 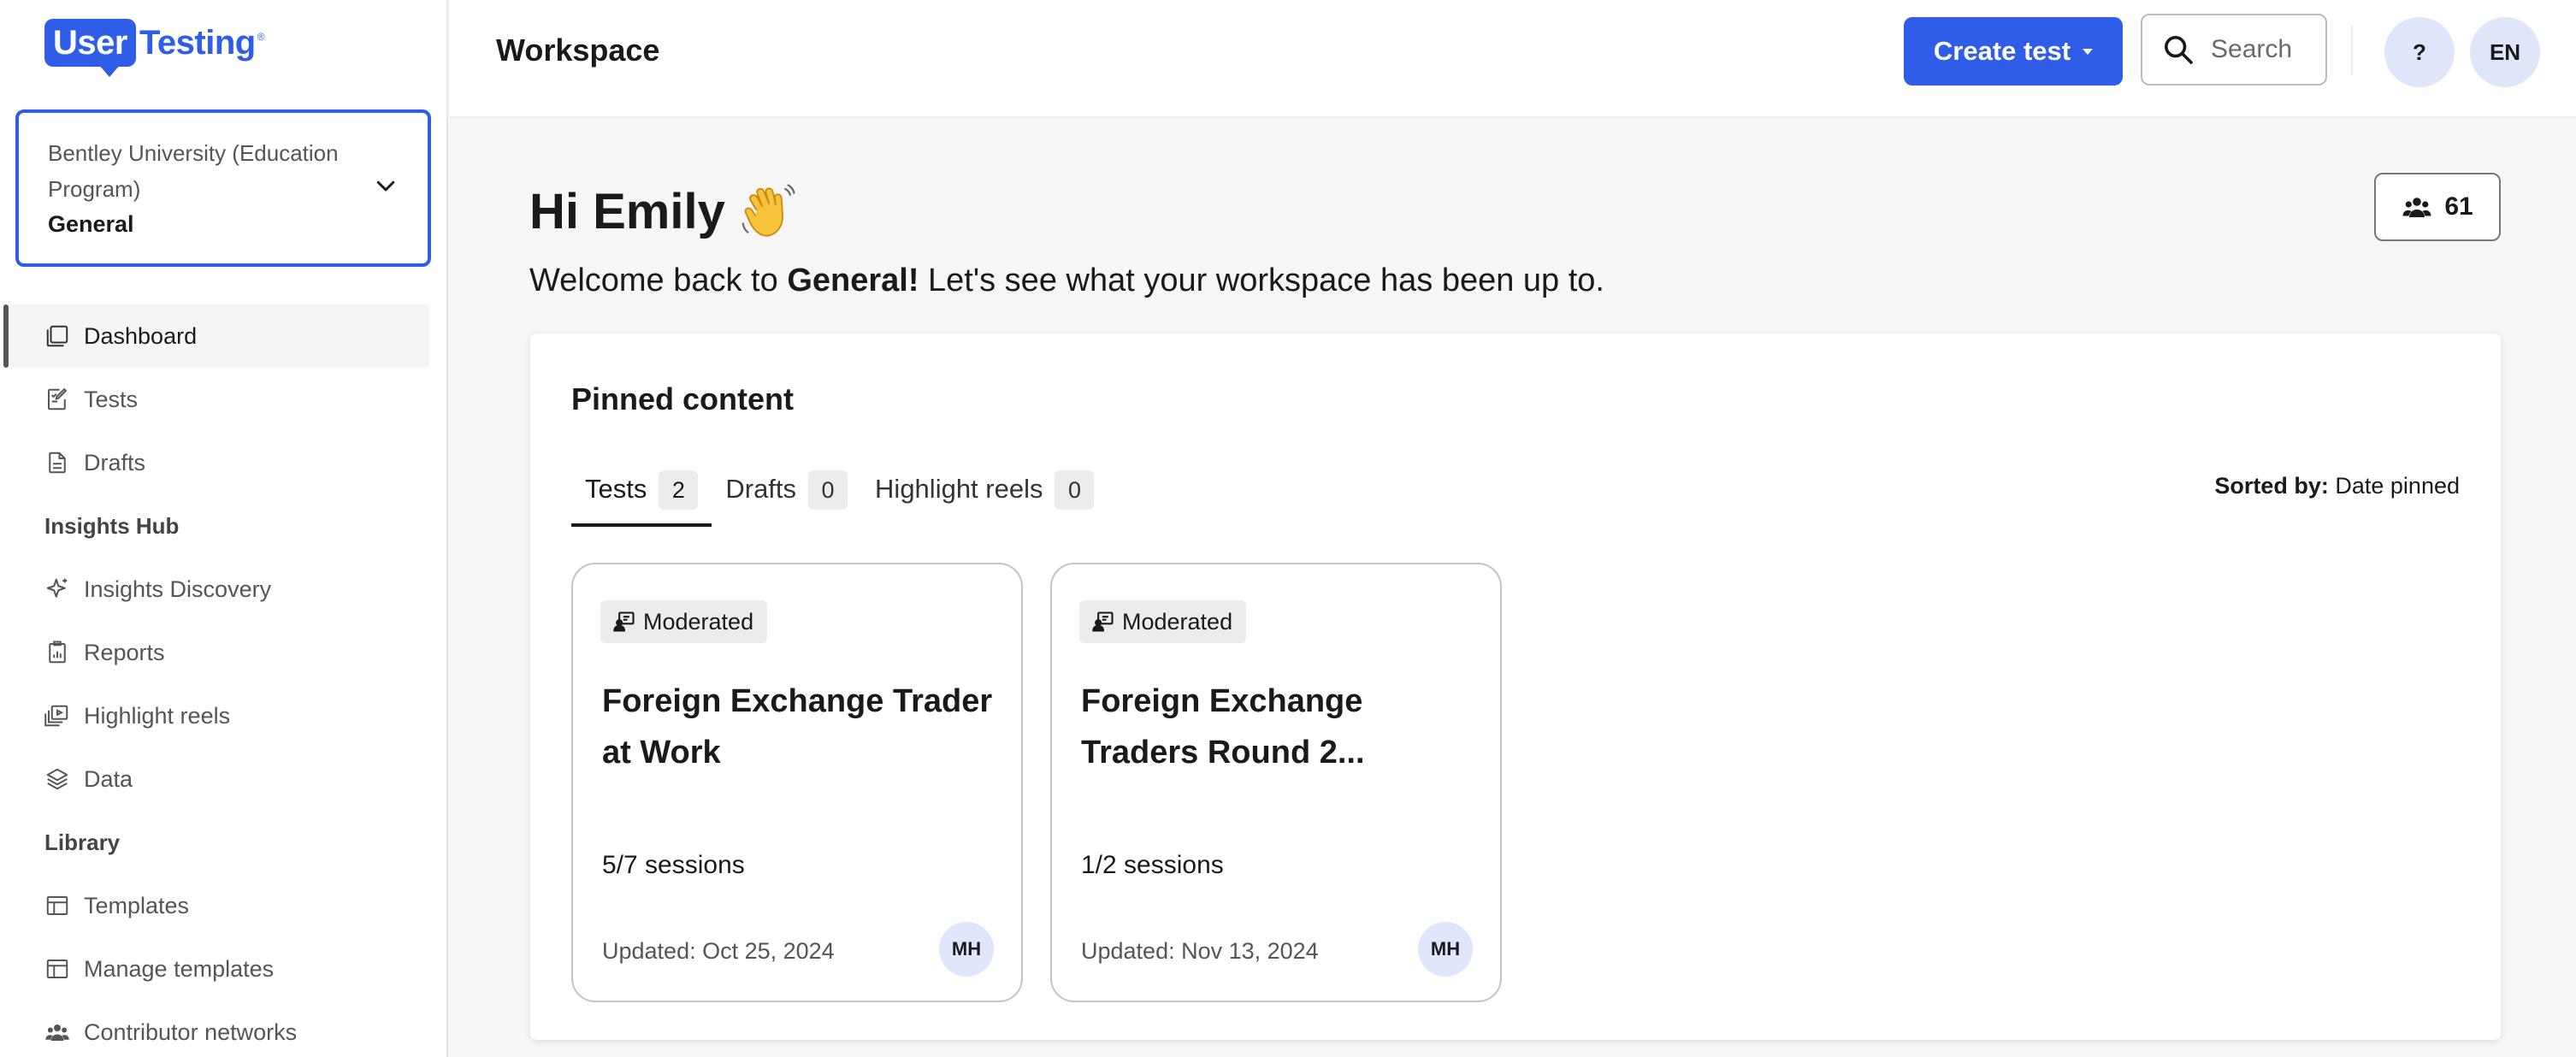 I want to click on card-updated-date: Updated: Oct 25, 2024, so click(x=718, y=951).